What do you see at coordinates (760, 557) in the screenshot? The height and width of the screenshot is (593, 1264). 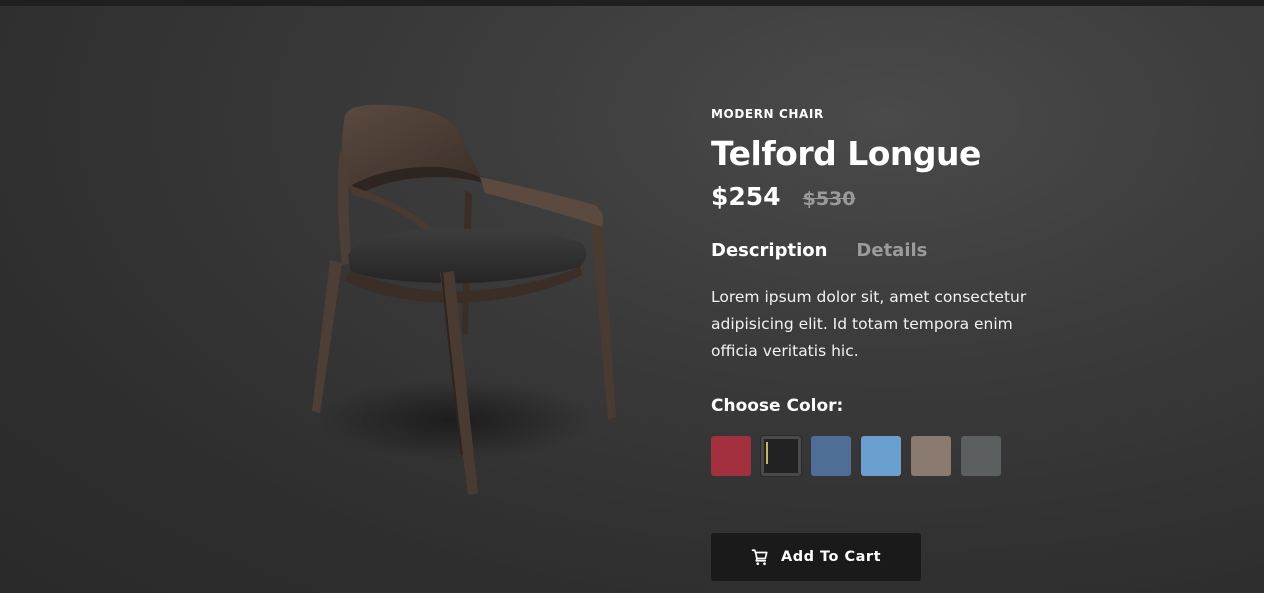 I see `cart-icon` at bounding box center [760, 557].